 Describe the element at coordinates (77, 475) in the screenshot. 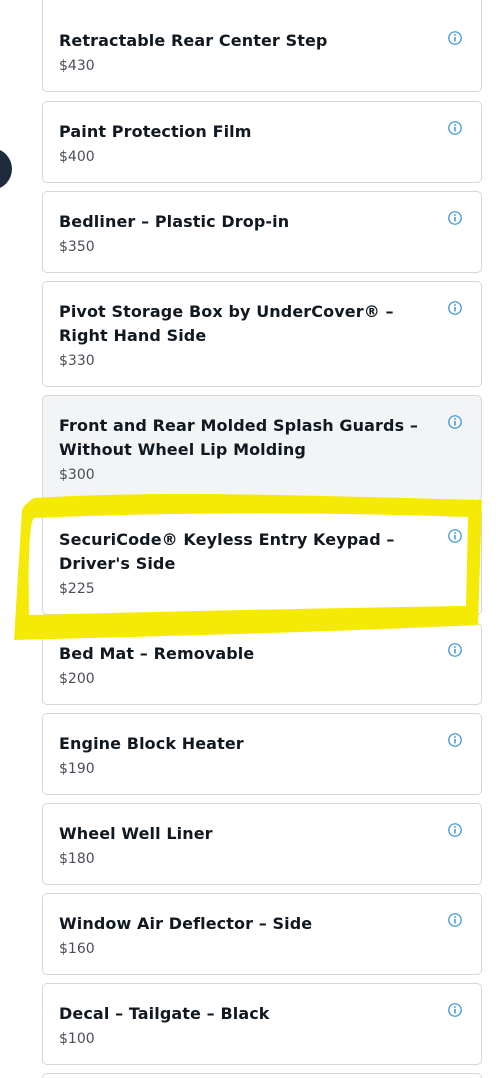

I see `accessory-price: $300` at that location.